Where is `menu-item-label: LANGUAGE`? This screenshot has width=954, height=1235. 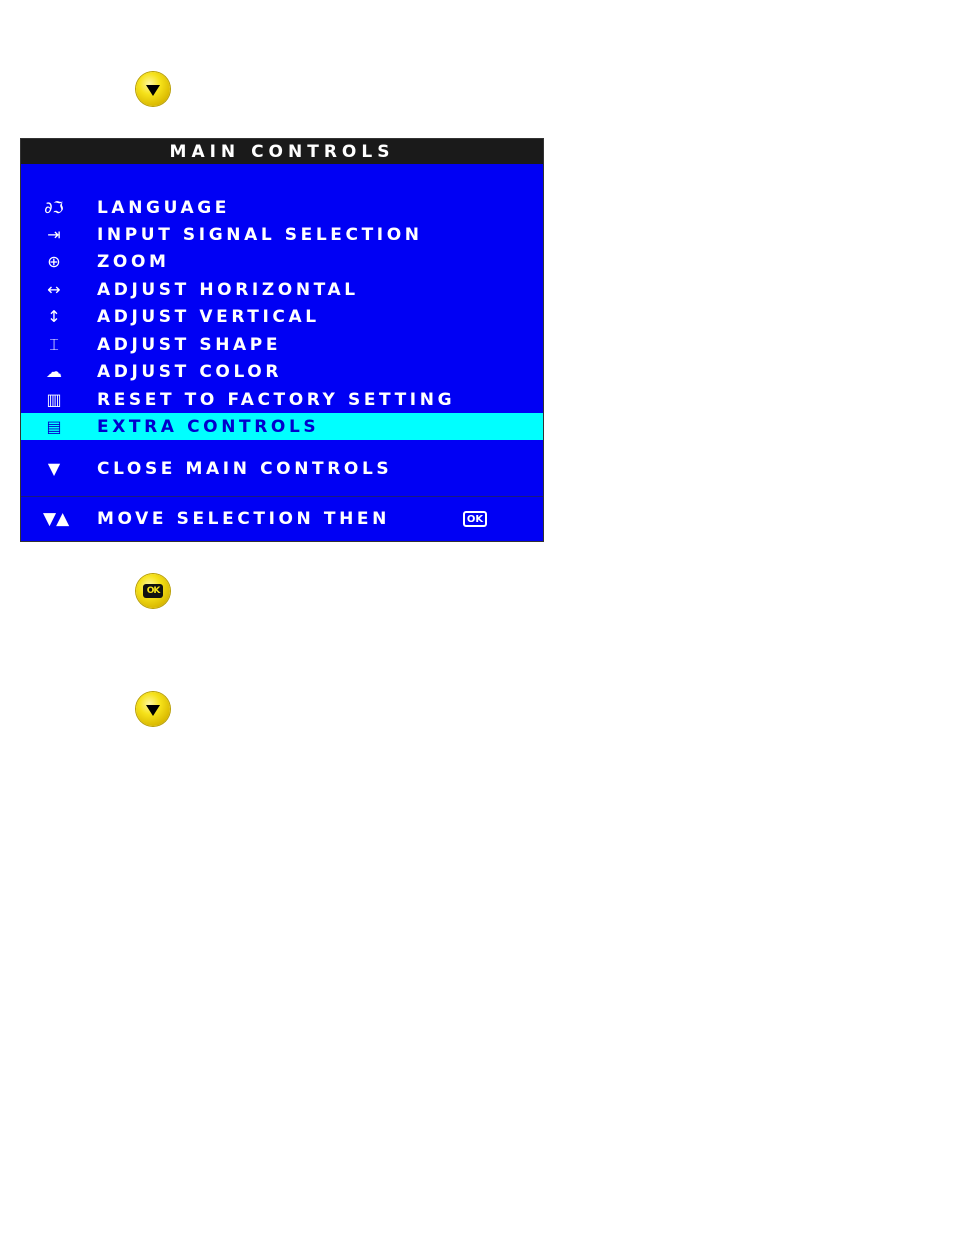
menu-item-label: LANGUAGE is located at coordinates (163, 207).